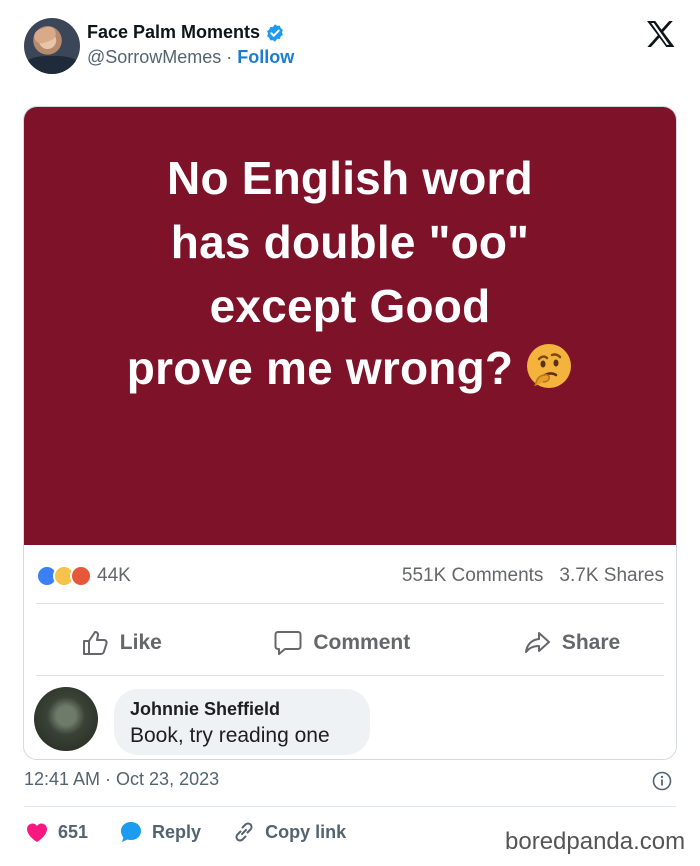  What do you see at coordinates (140, 642) in the screenshot?
I see `fb-like-label: Like` at bounding box center [140, 642].